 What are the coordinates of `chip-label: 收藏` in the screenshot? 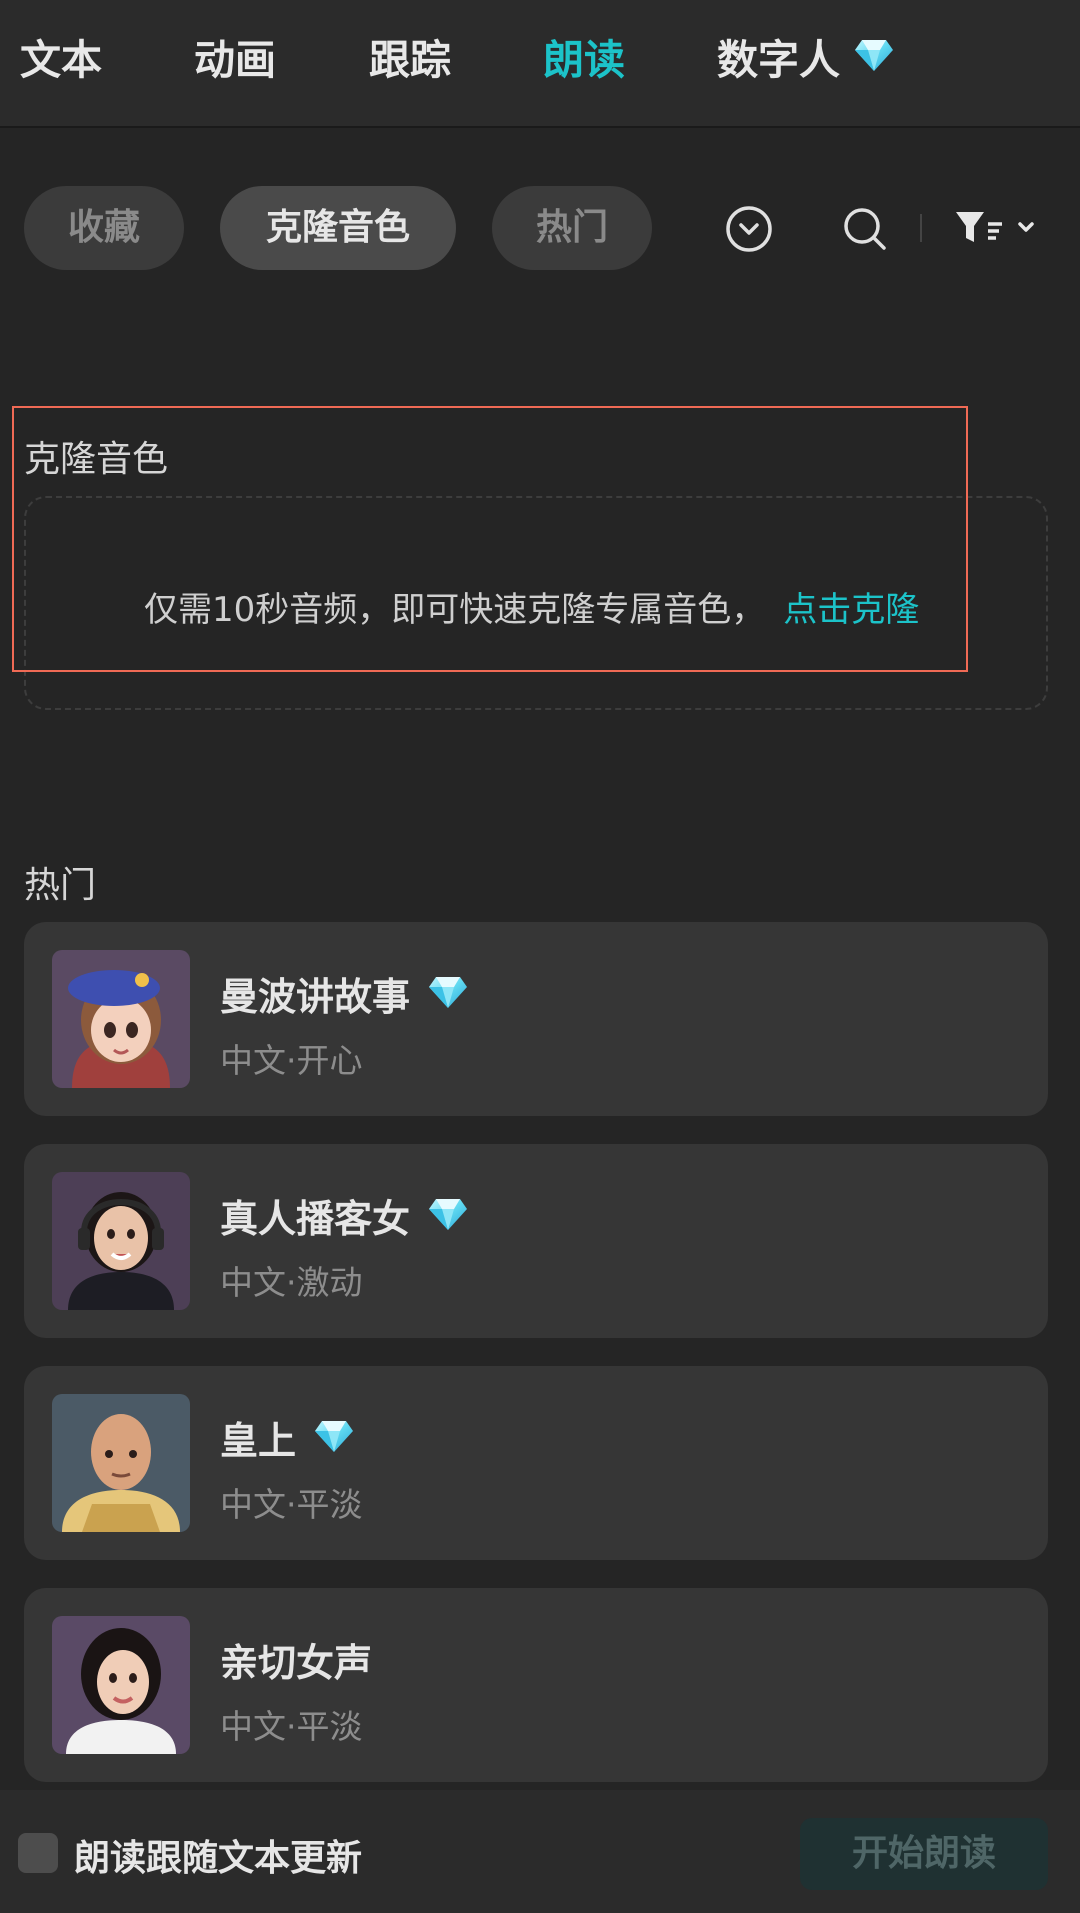 It's located at (103, 227).